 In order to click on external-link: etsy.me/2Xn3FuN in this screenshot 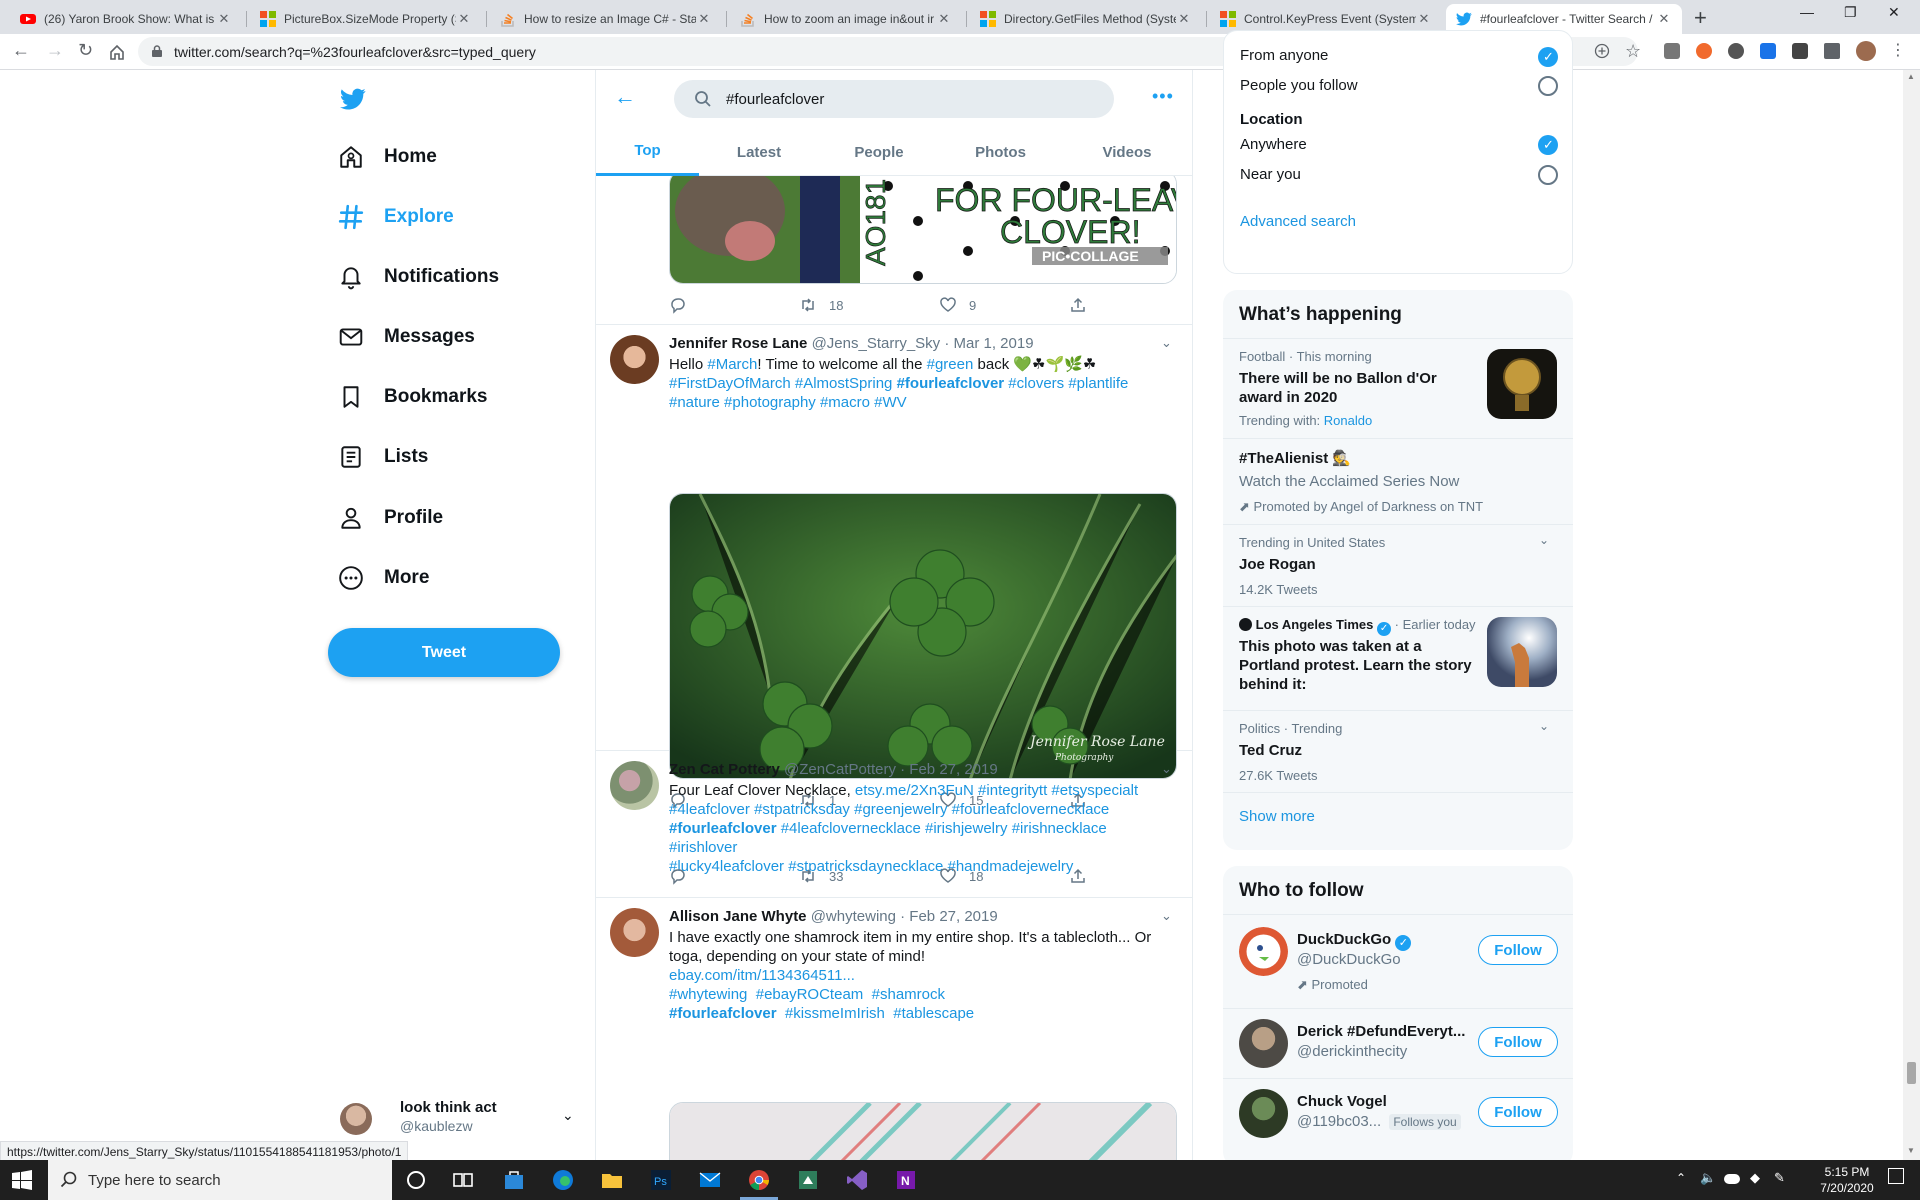, I will do `click(914, 790)`.